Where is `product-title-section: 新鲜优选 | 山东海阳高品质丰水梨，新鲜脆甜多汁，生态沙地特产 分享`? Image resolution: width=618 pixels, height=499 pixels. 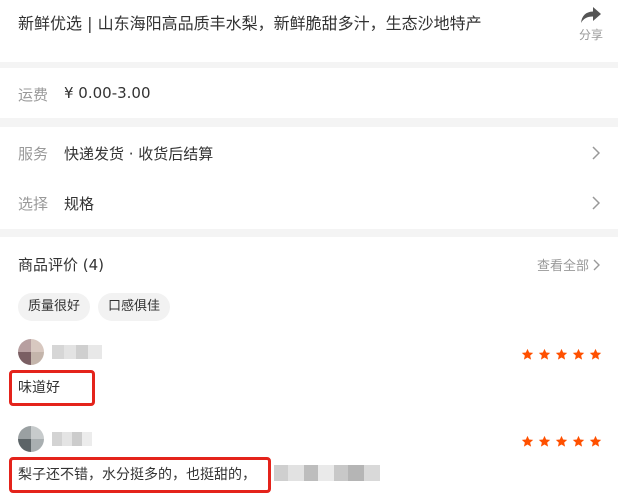 product-title-section: 新鲜优选 | 山东海阳高品质丰水梨，新鲜脆甜多汁，生态沙地特产 分享 is located at coordinates (309, 31).